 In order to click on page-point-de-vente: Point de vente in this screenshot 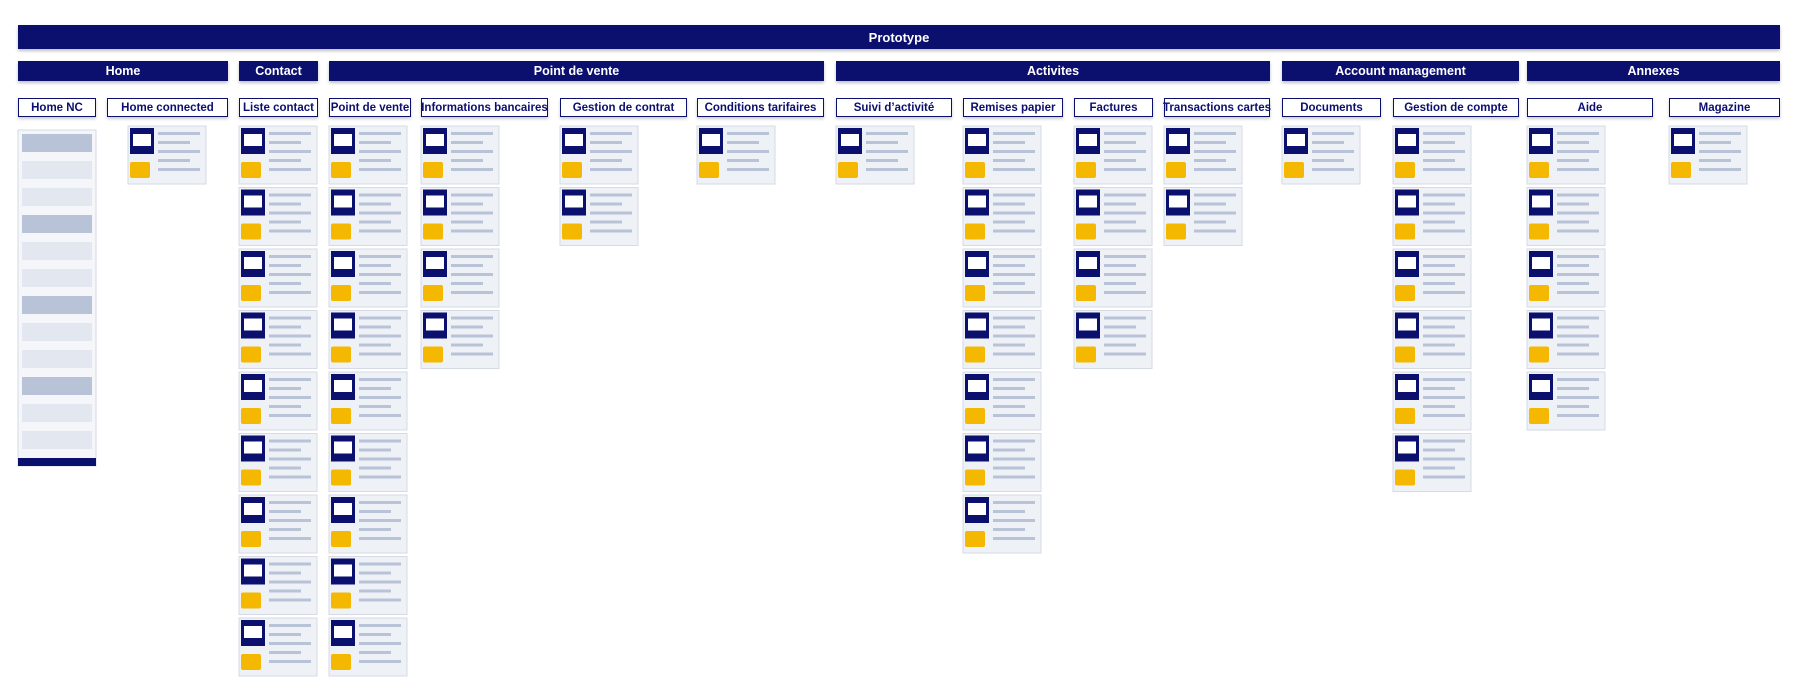, I will do `click(370, 107)`.